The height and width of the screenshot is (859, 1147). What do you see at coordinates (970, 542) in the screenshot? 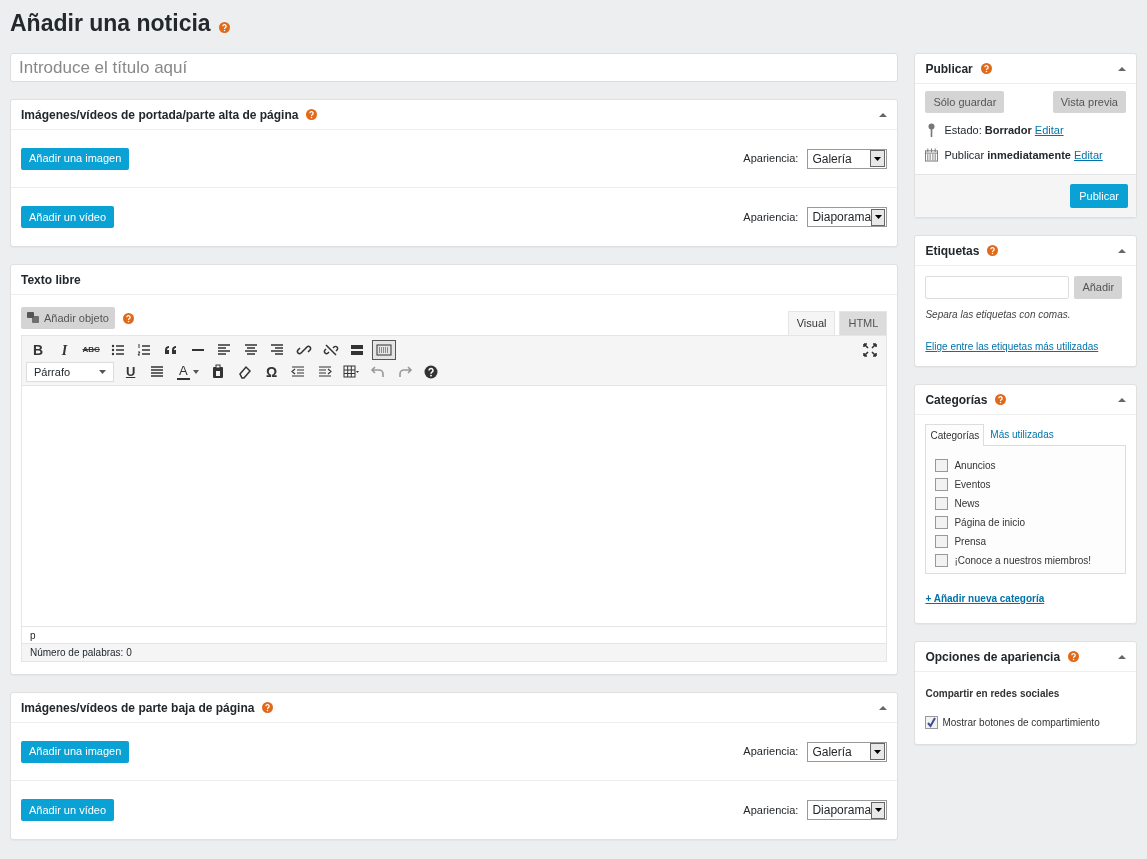
I see `checkbox-label: Prensa` at bounding box center [970, 542].